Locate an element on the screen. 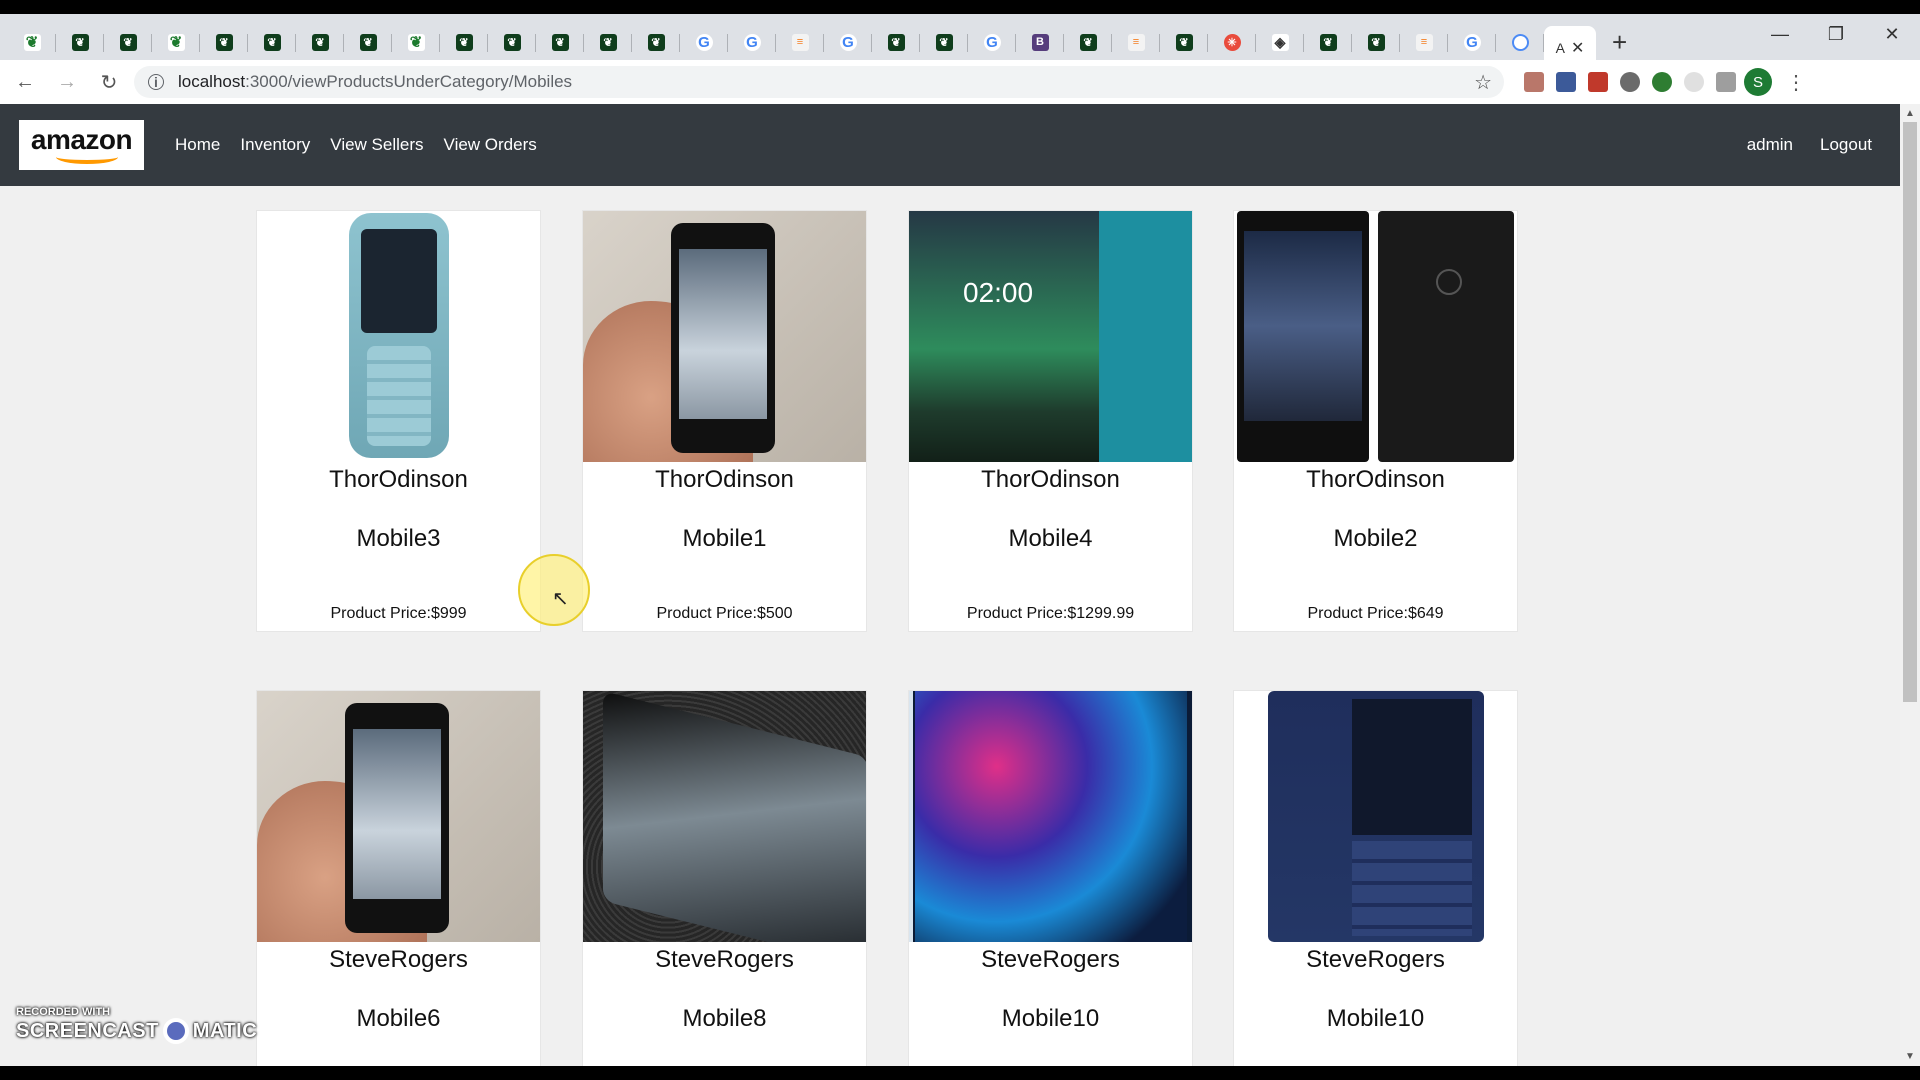 The height and width of the screenshot is (1080, 1920). product-name: Mobile3 is located at coordinates (398, 539).